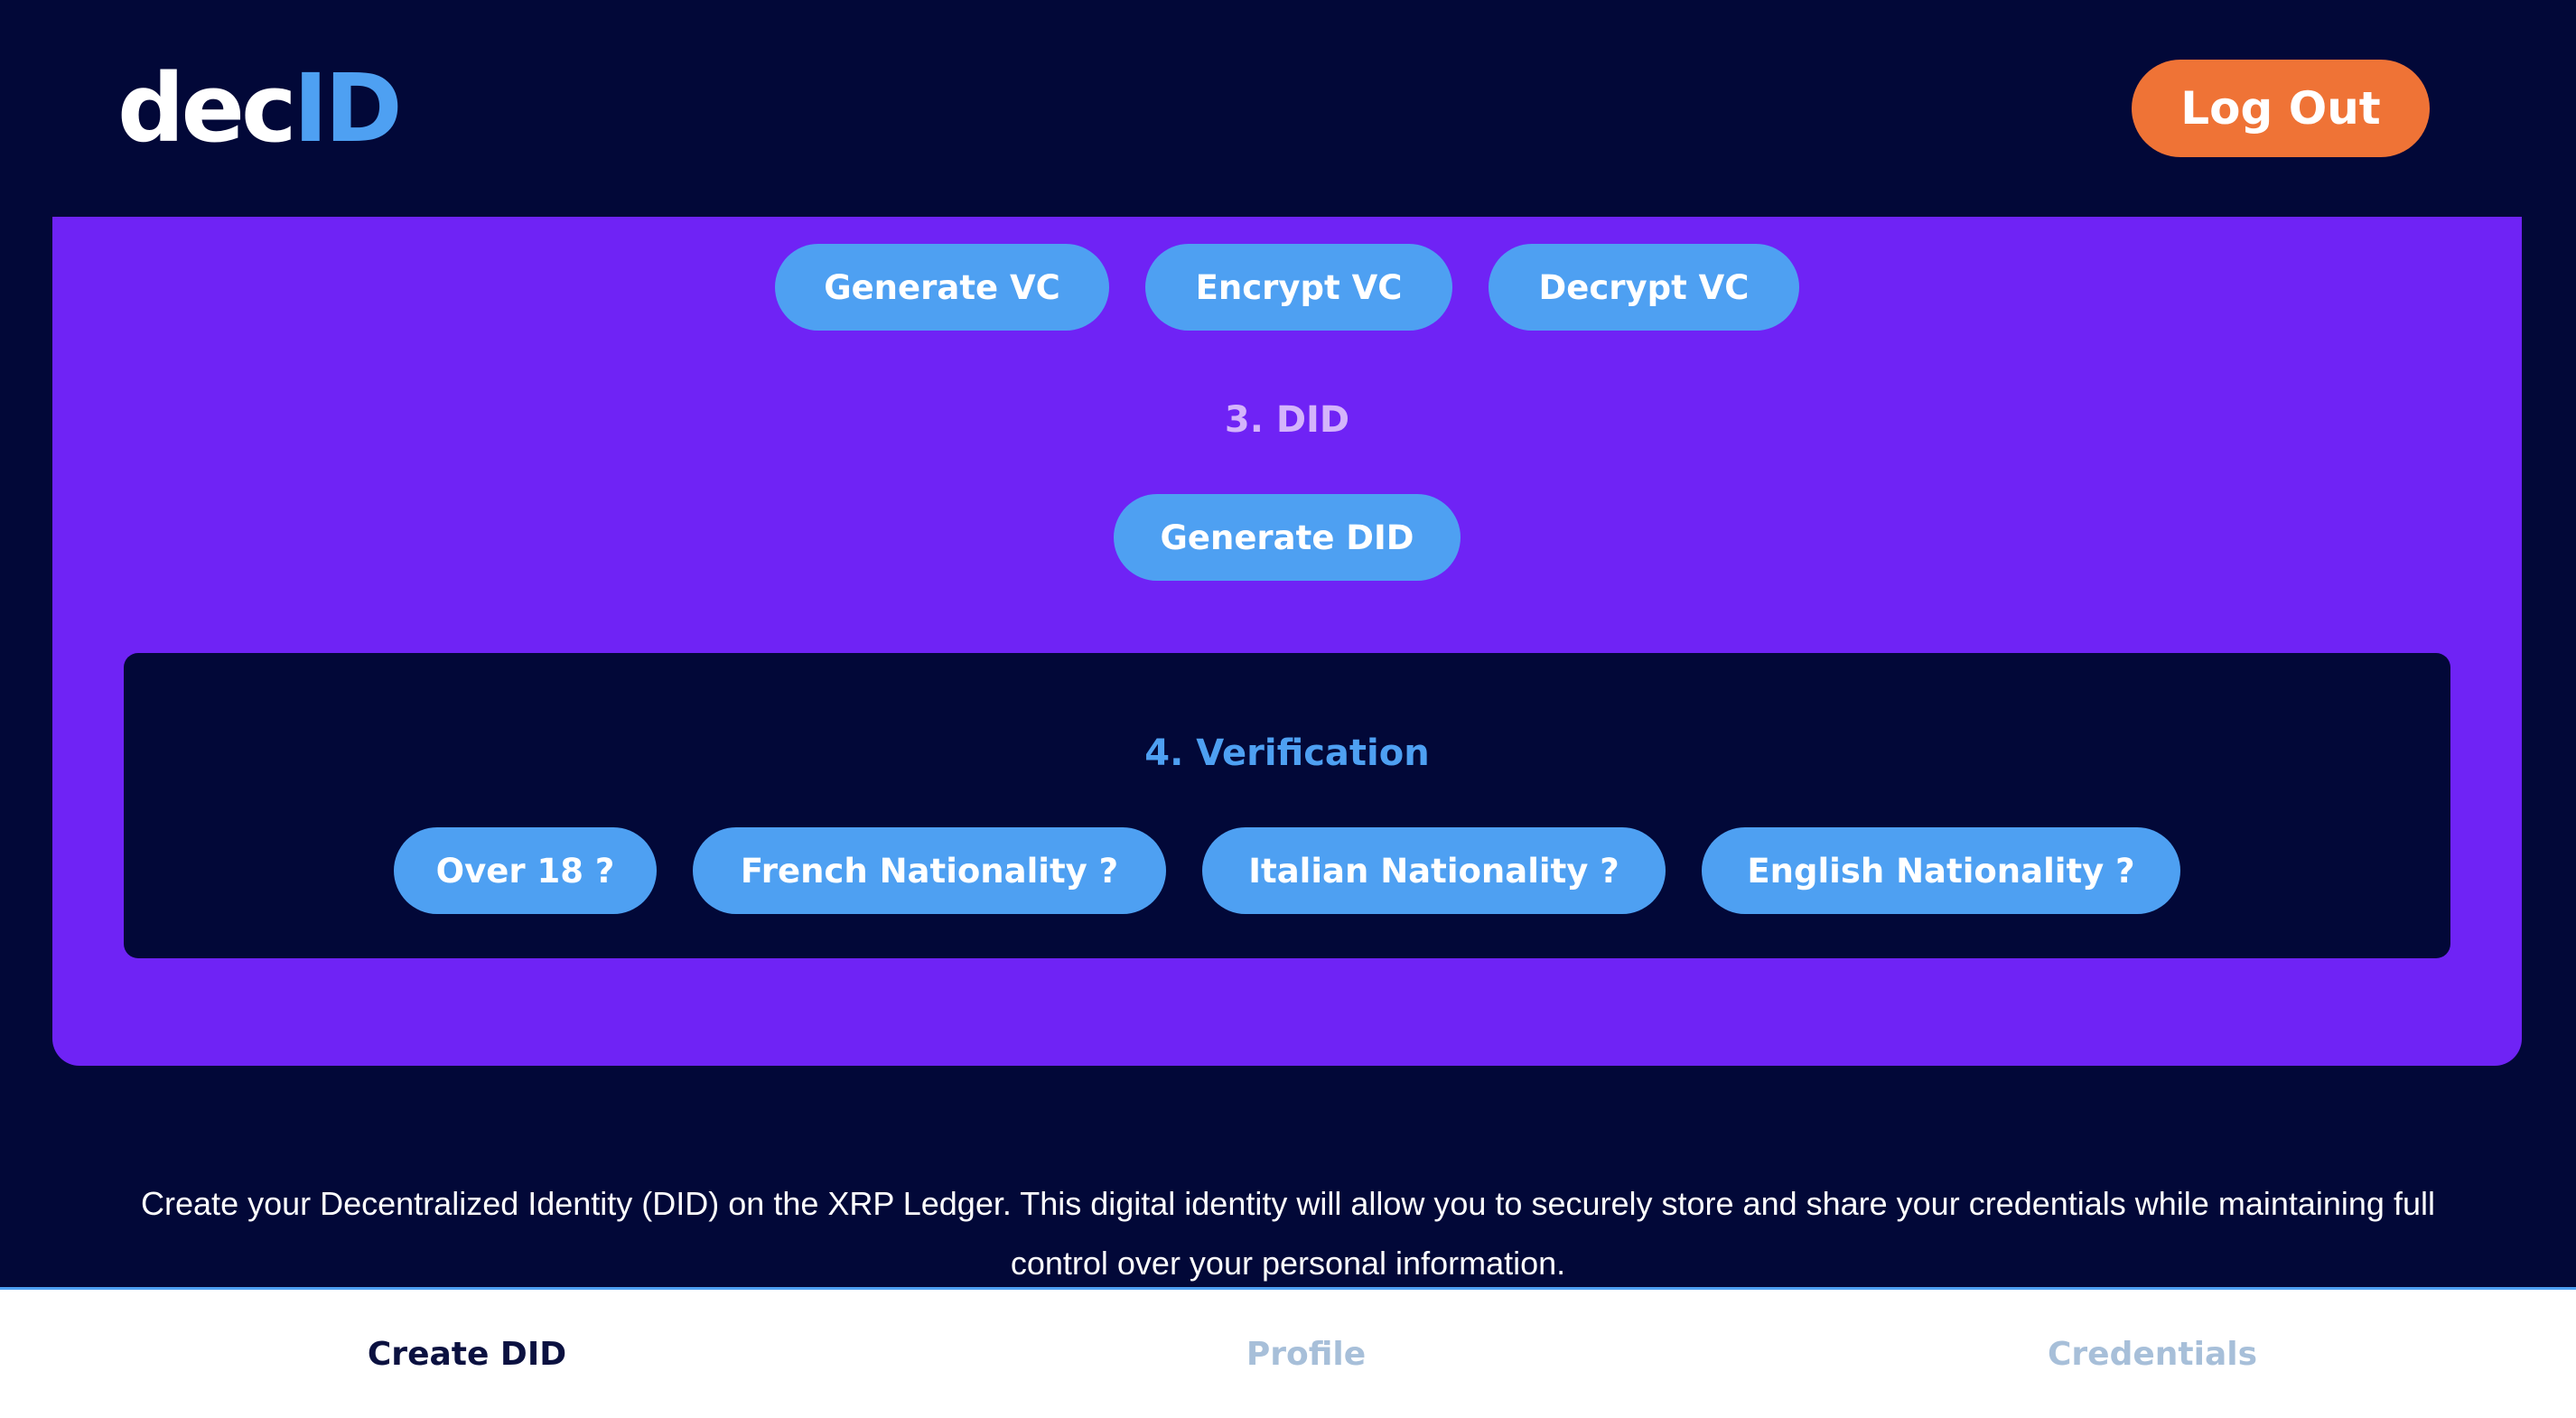 The width and height of the screenshot is (2576, 1418). Describe the element at coordinates (1298, 287) in the screenshot. I see `encrypt-vc-button: Encrypt VC` at that location.